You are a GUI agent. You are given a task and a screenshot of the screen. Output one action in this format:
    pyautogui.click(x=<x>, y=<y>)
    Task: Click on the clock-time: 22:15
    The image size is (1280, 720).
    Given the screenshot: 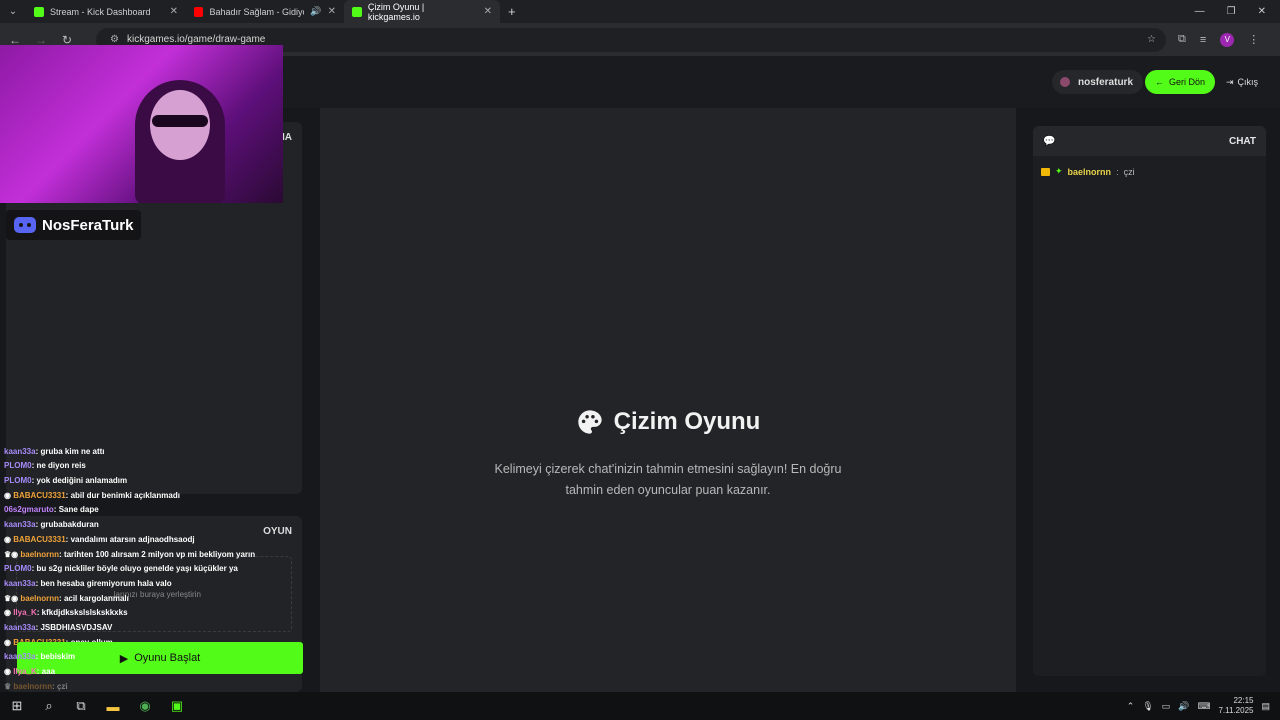 What is the action you would take?
    pyautogui.click(x=1243, y=700)
    